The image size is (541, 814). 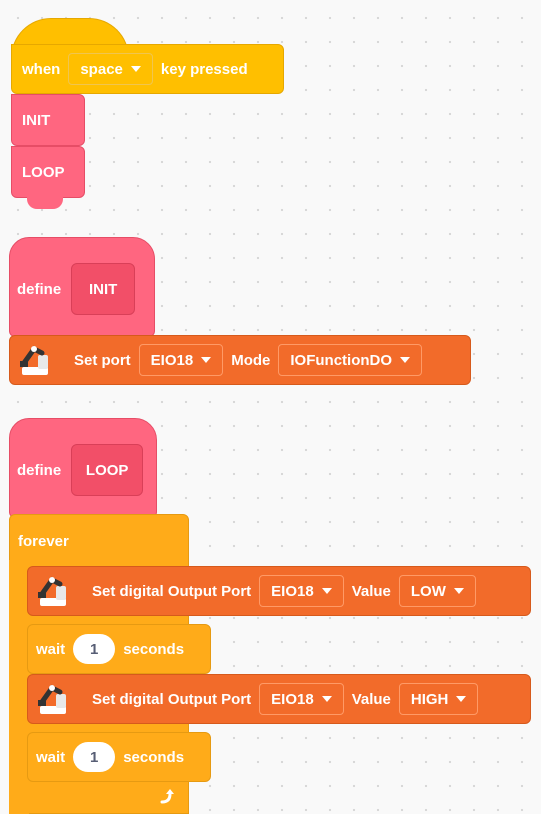 What do you see at coordinates (45, 203) in the screenshot?
I see `block-bottom-notch` at bounding box center [45, 203].